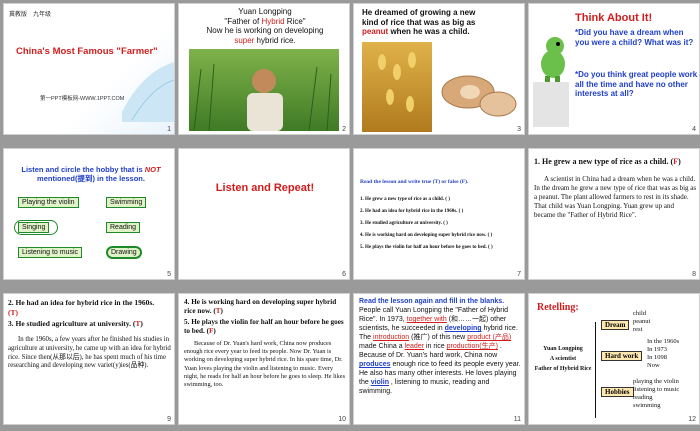  Describe the element at coordinates (558, 307) in the screenshot. I see `slide-title: Retelling:` at that location.